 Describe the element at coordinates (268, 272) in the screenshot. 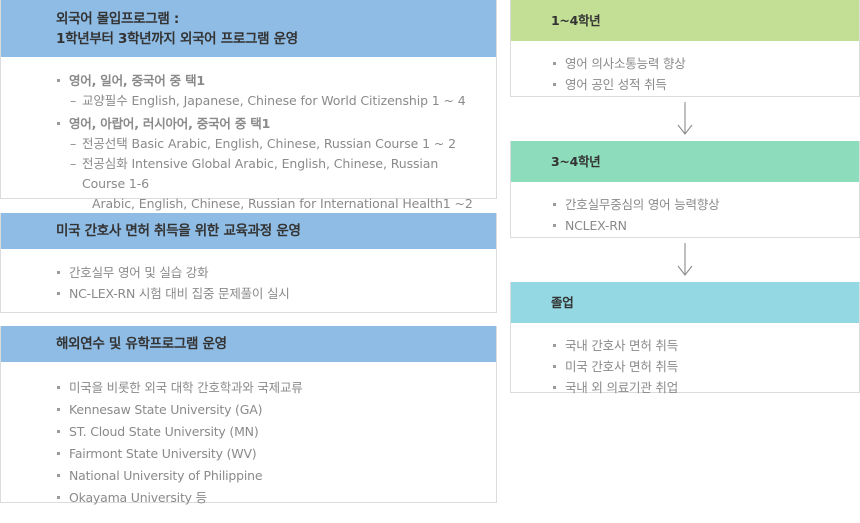

I see `list-item: 간호실무 영어 및 실습 강화` at that location.